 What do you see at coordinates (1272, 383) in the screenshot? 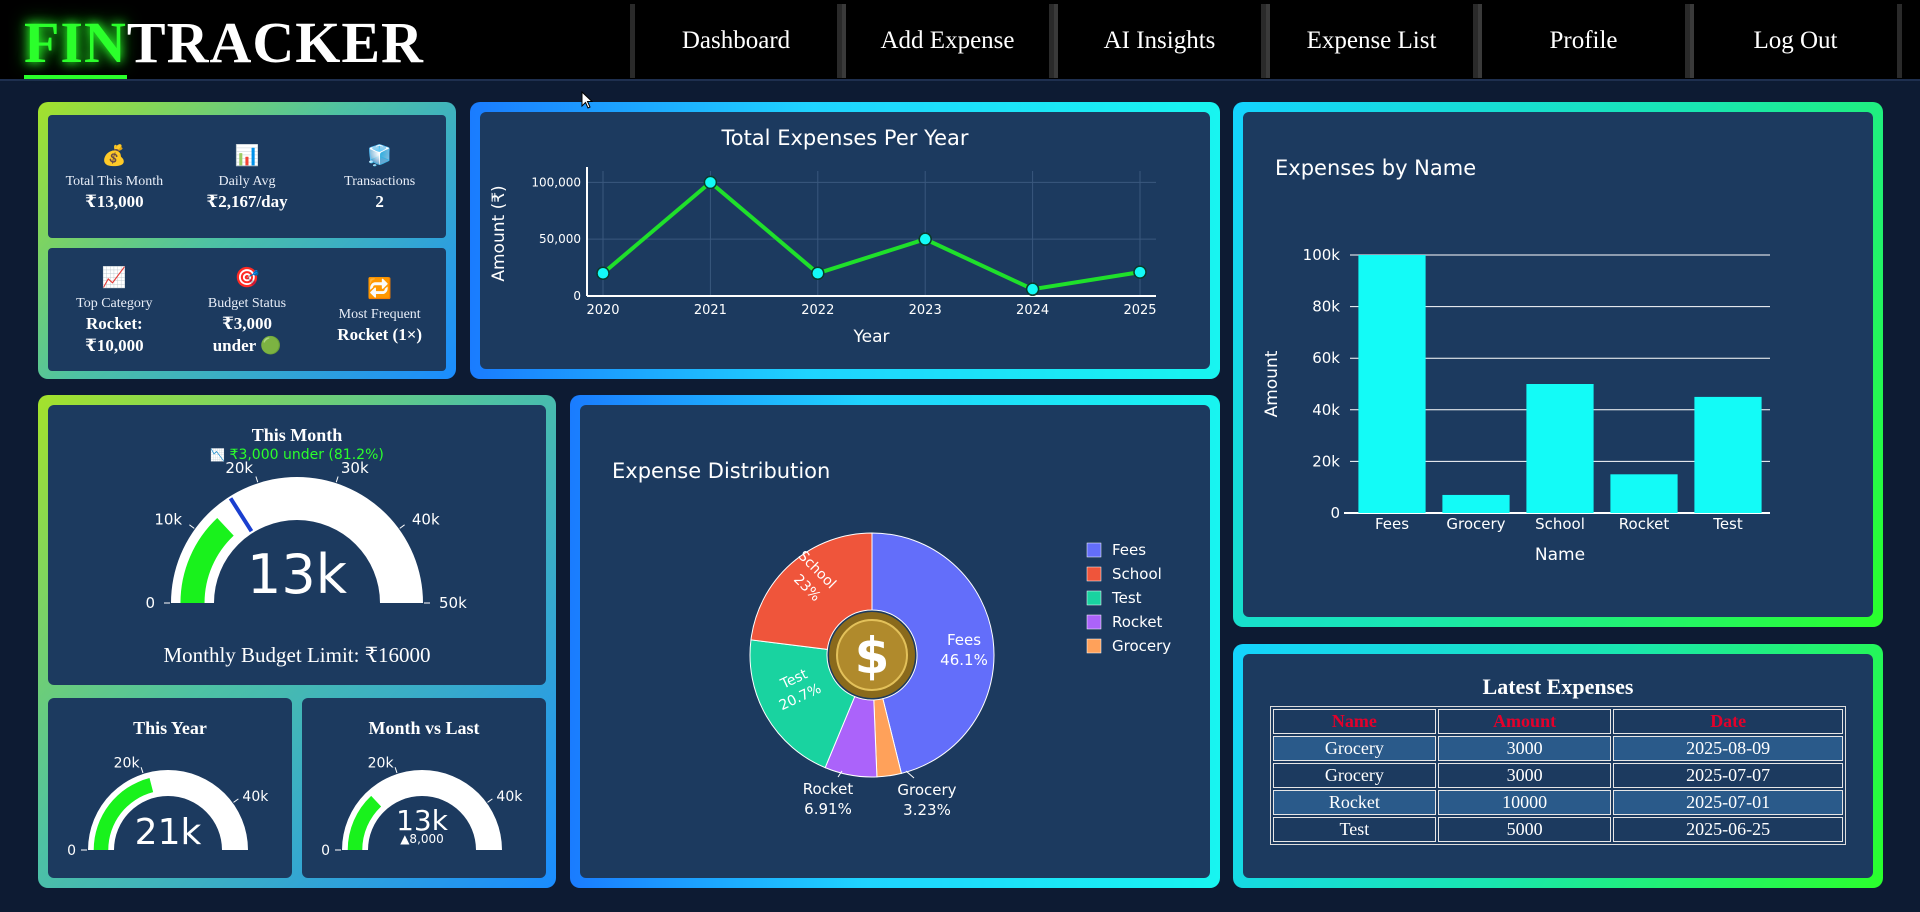
I see `y-axis-title: Amount` at bounding box center [1272, 383].